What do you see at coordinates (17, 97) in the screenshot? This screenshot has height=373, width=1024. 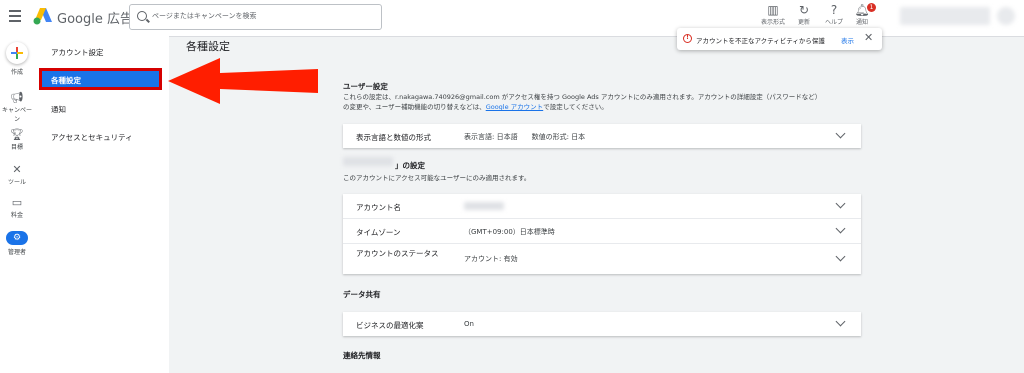 I see `campaign-icon: 📢︎` at bounding box center [17, 97].